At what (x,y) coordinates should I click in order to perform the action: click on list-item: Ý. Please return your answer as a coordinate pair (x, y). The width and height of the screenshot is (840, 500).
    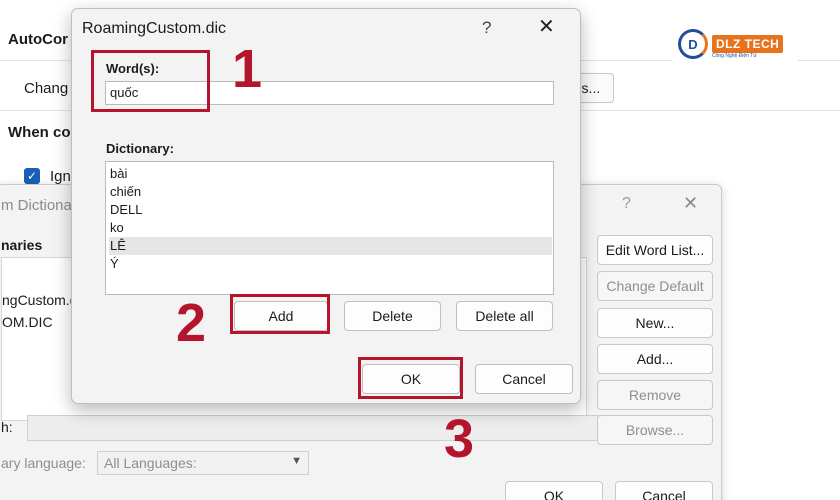
    Looking at the image, I should click on (330, 264).